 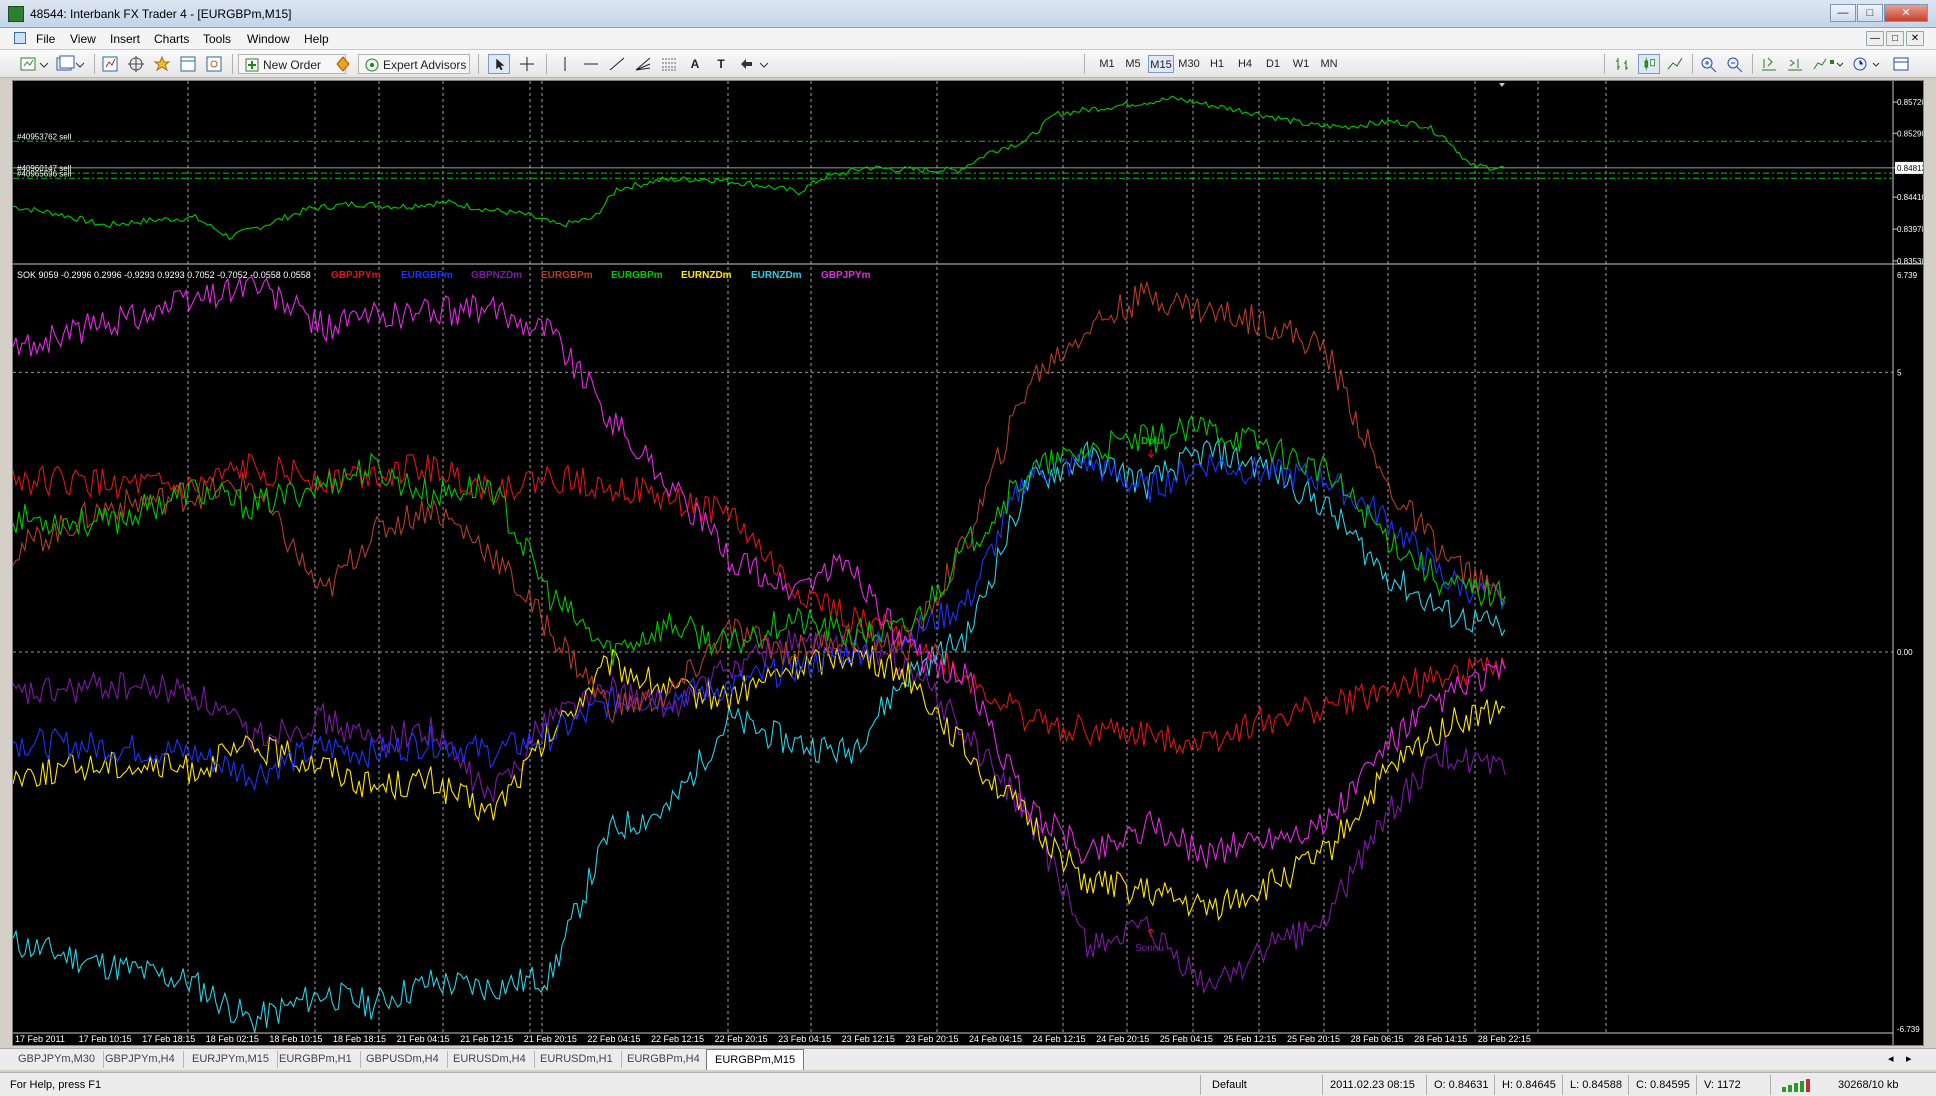 What do you see at coordinates (1722, 1085) in the screenshot?
I see `status-volume: V: 1172` at bounding box center [1722, 1085].